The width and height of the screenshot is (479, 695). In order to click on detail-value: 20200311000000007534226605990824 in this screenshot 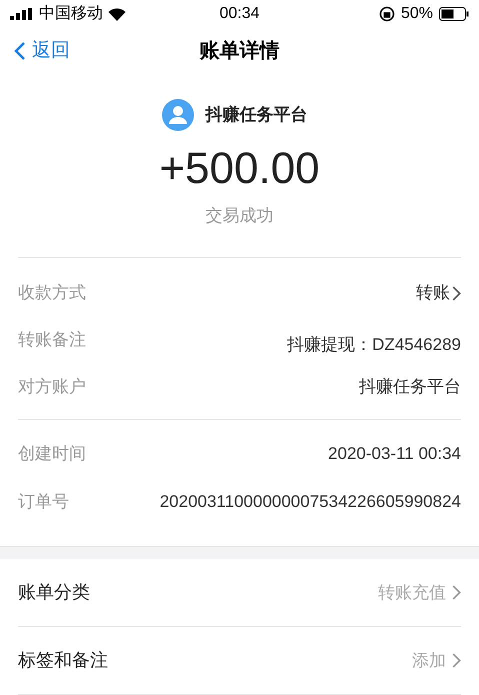, I will do `click(310, 501)`.